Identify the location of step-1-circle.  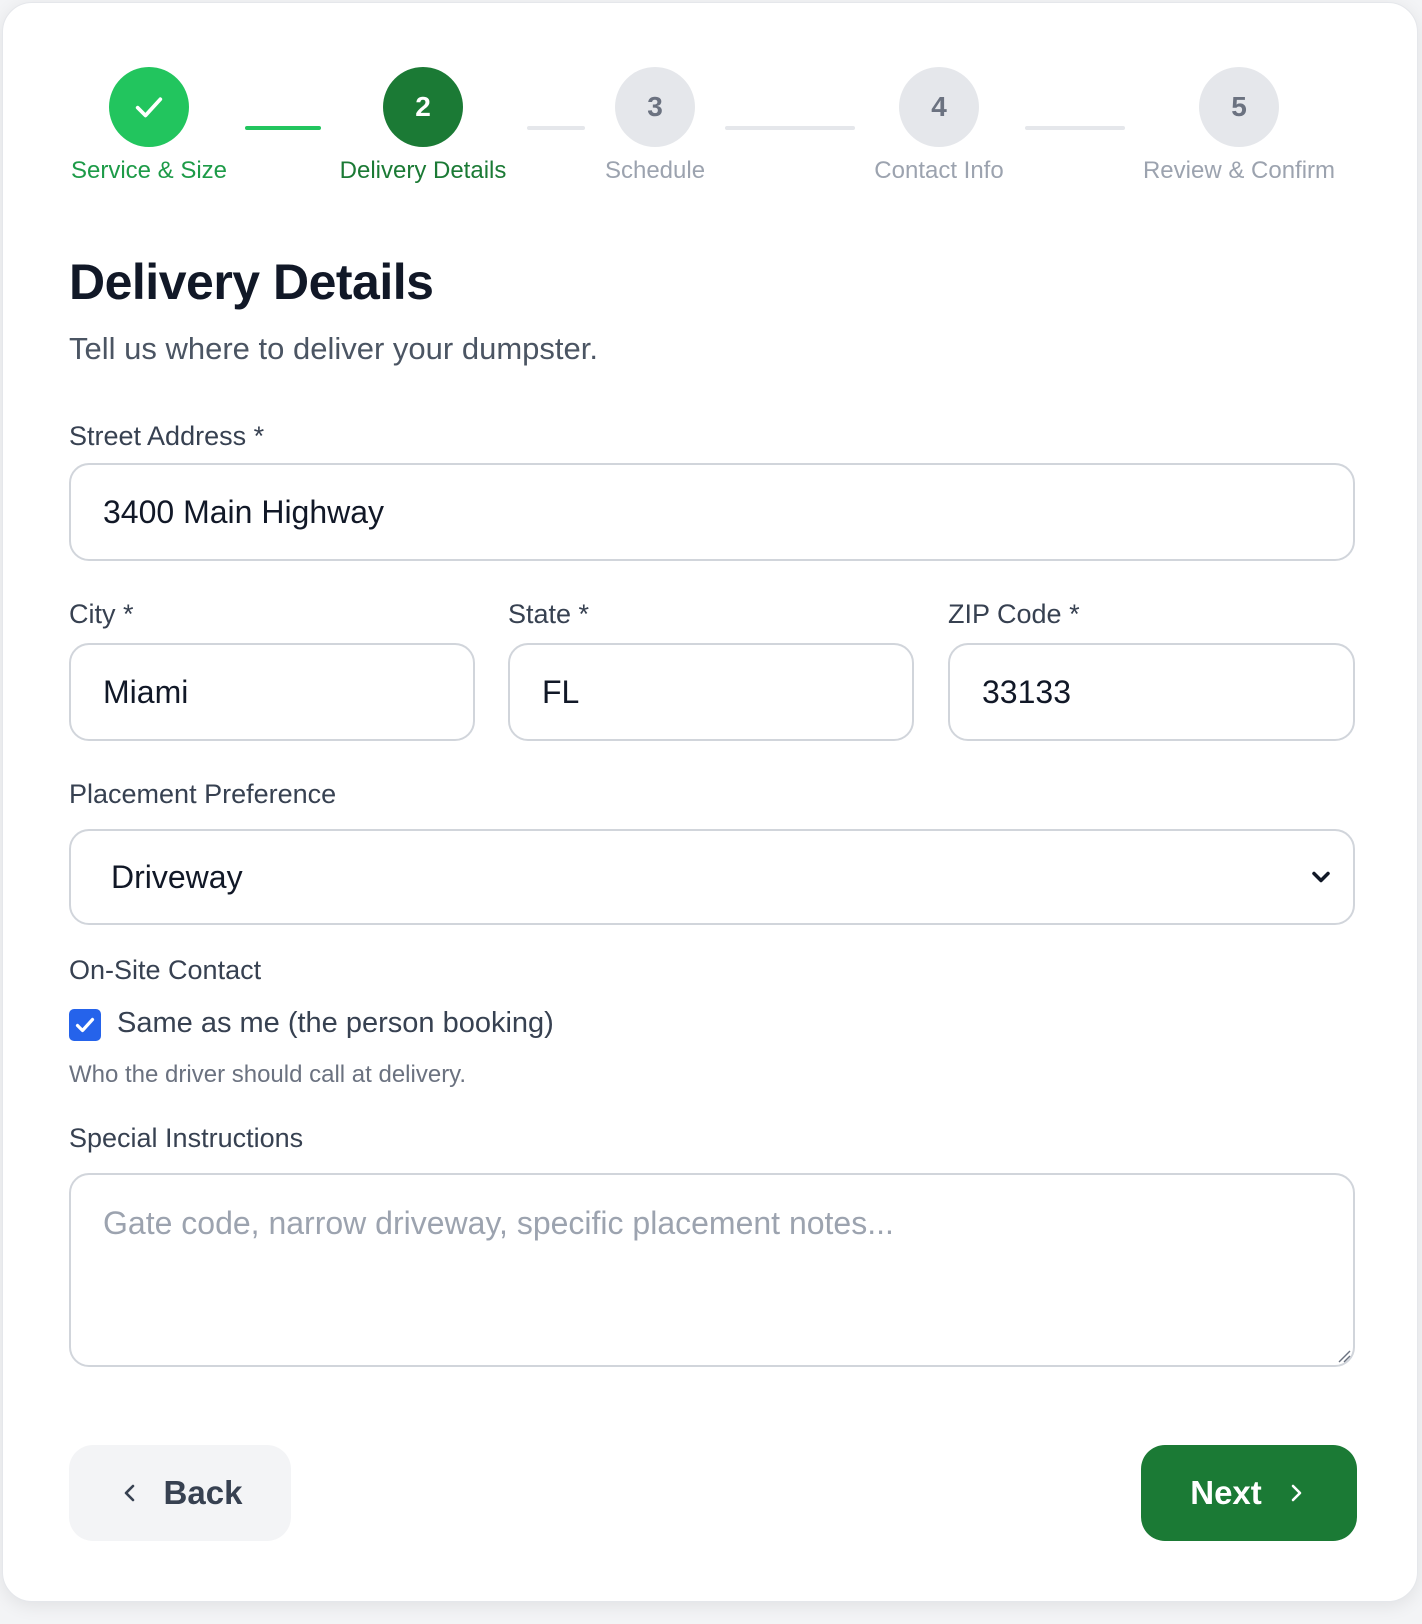
(149, 107).